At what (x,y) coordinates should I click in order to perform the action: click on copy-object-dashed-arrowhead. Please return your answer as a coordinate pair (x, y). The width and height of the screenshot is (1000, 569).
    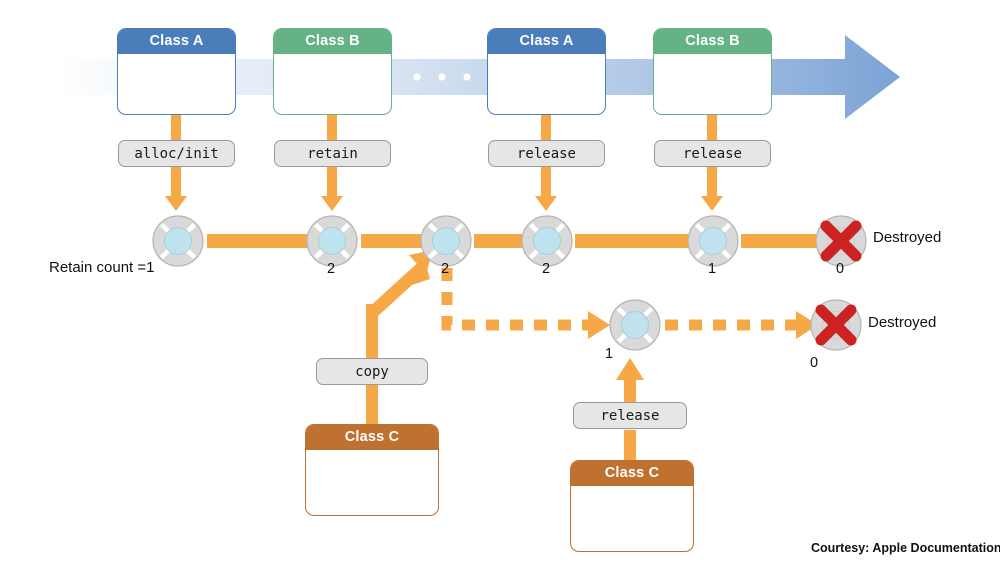
    Looking at the image, I should click on (599, 325).